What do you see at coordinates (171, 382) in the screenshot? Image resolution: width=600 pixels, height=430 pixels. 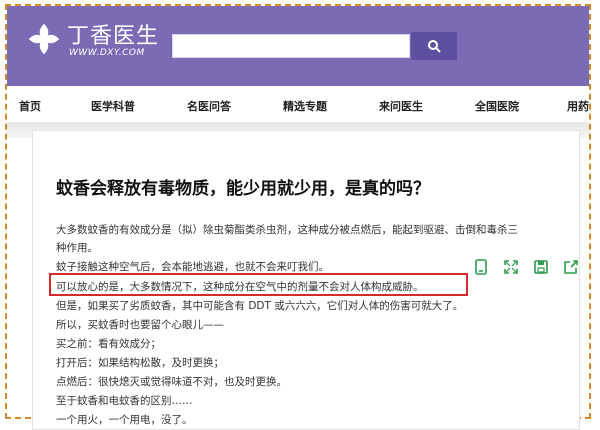 I see `paragraph: 点燃后：很快熄灭或觉得味道不对，也及时更换。` at bounding box center [171, 382].